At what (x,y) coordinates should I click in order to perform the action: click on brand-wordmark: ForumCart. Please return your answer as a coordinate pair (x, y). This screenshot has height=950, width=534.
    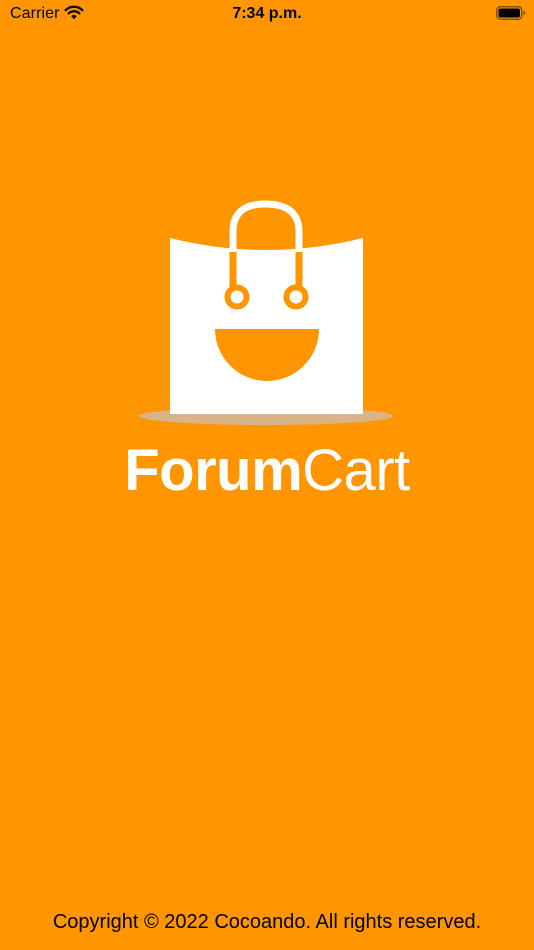
    Looking at the image, I should click on (267, 471).